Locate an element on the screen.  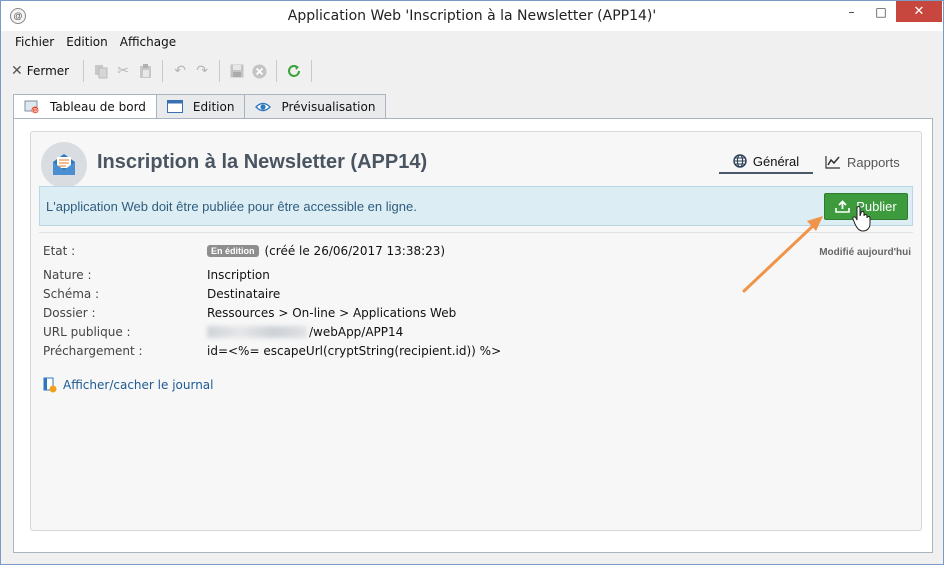
edit-window-icon is located at coordinates (174, 107).